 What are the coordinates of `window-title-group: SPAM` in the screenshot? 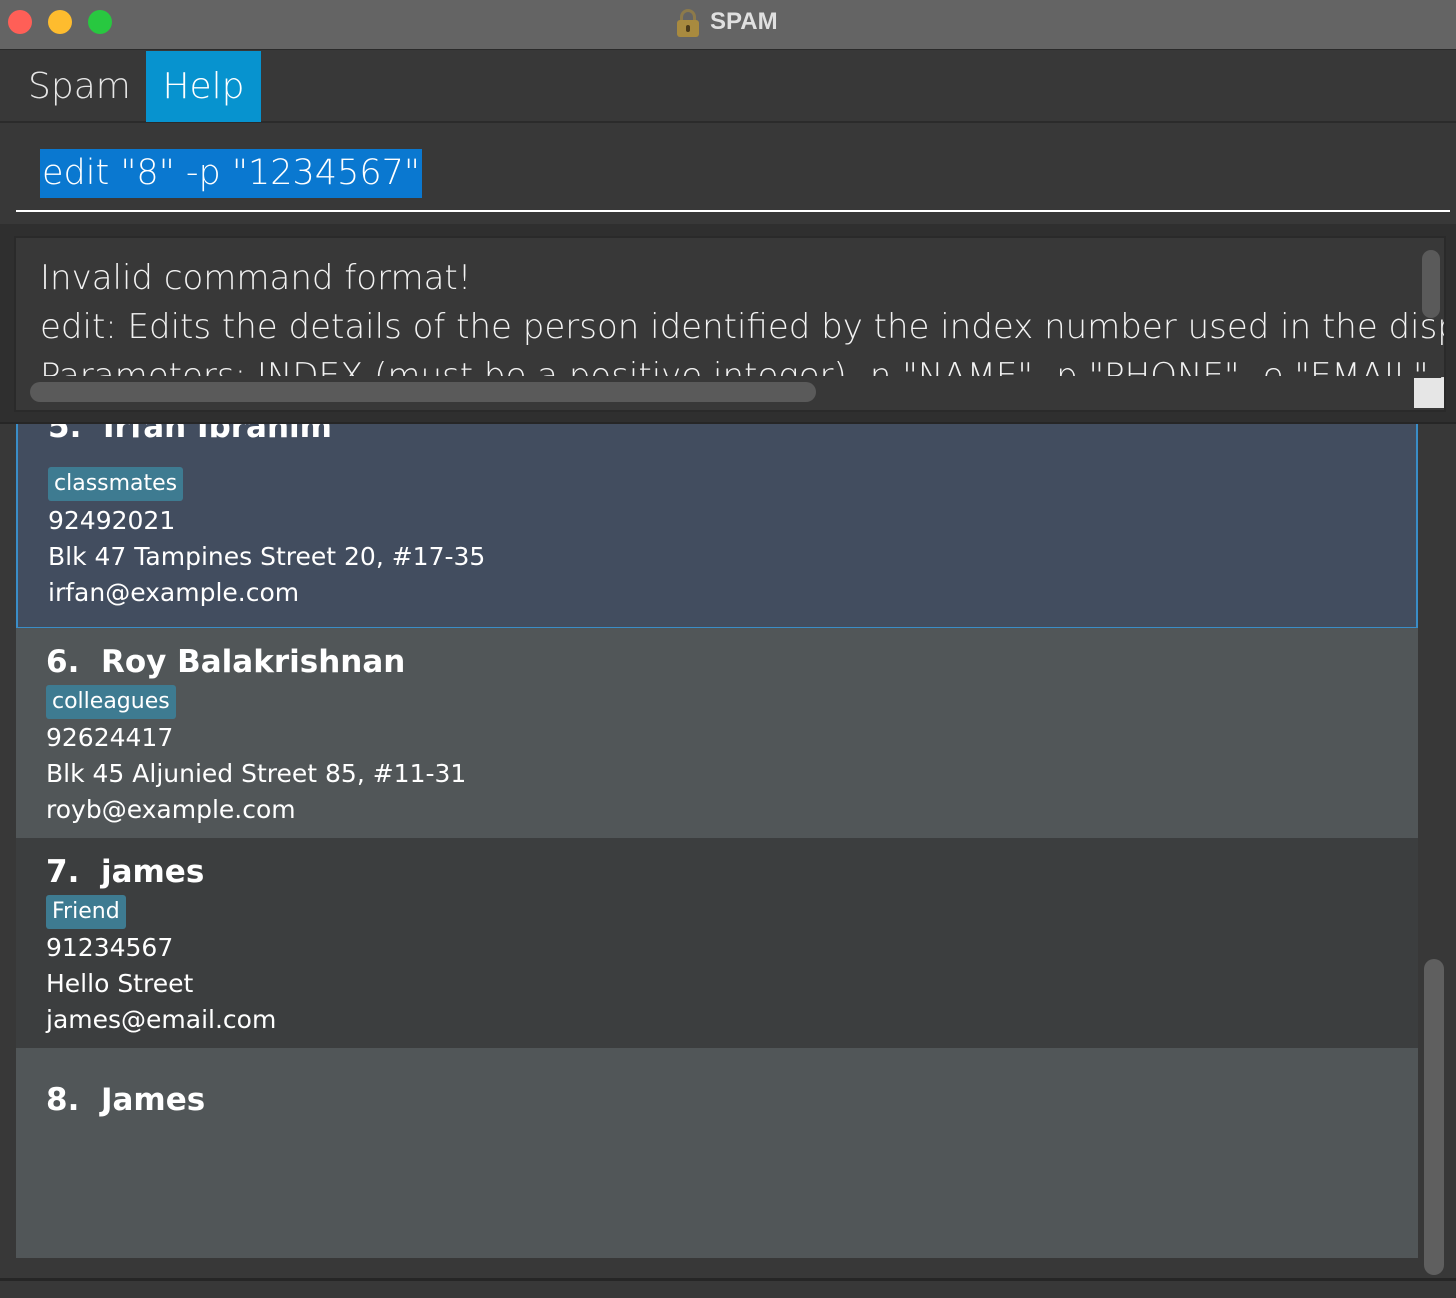 It's located at (727, 22).